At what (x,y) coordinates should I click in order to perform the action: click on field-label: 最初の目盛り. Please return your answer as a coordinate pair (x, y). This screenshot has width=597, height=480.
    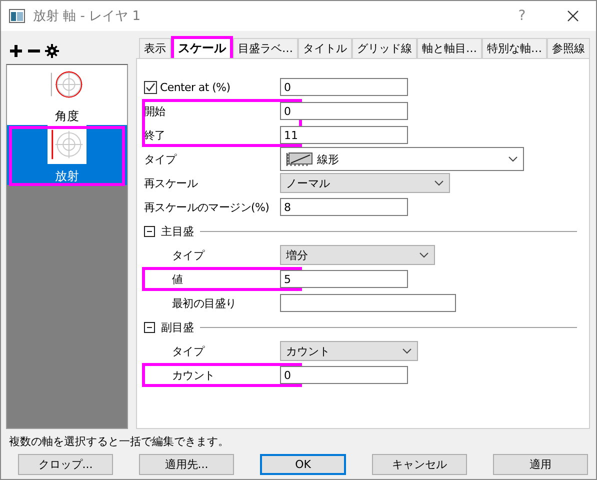
    Looking at the image, I should click on (205, 303).